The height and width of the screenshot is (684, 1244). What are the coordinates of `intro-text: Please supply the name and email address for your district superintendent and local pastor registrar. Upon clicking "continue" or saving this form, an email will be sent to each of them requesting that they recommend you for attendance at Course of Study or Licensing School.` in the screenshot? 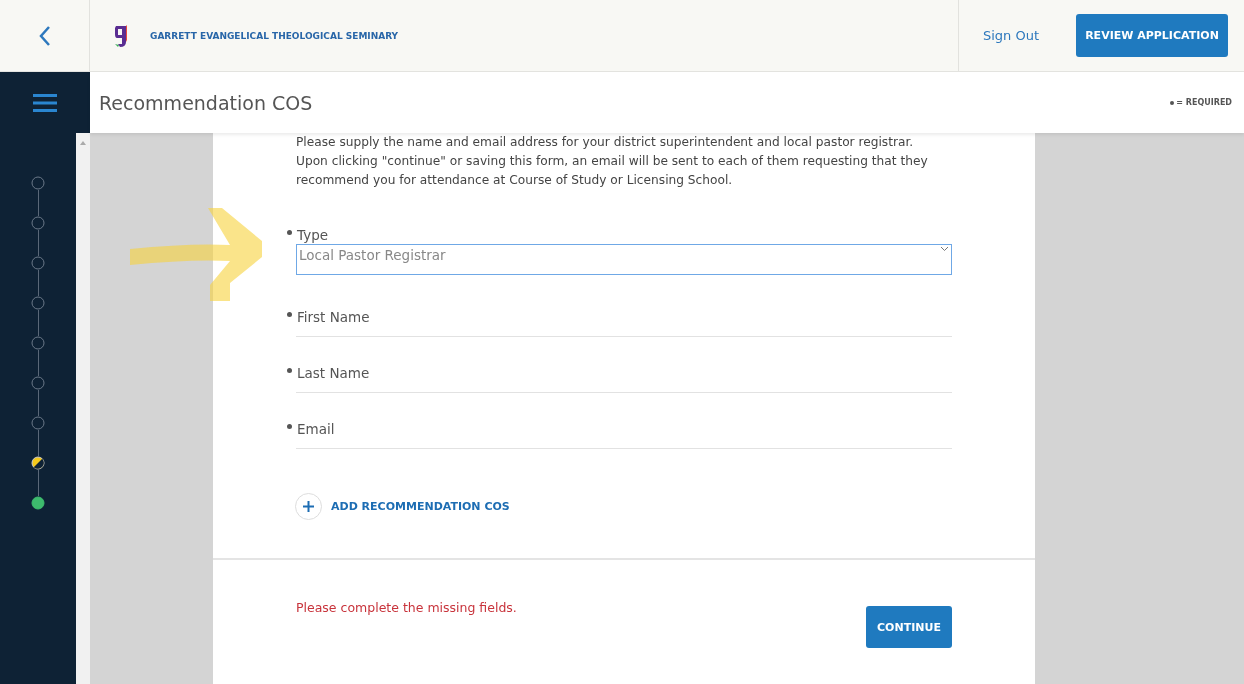 It's located at (612, 161).